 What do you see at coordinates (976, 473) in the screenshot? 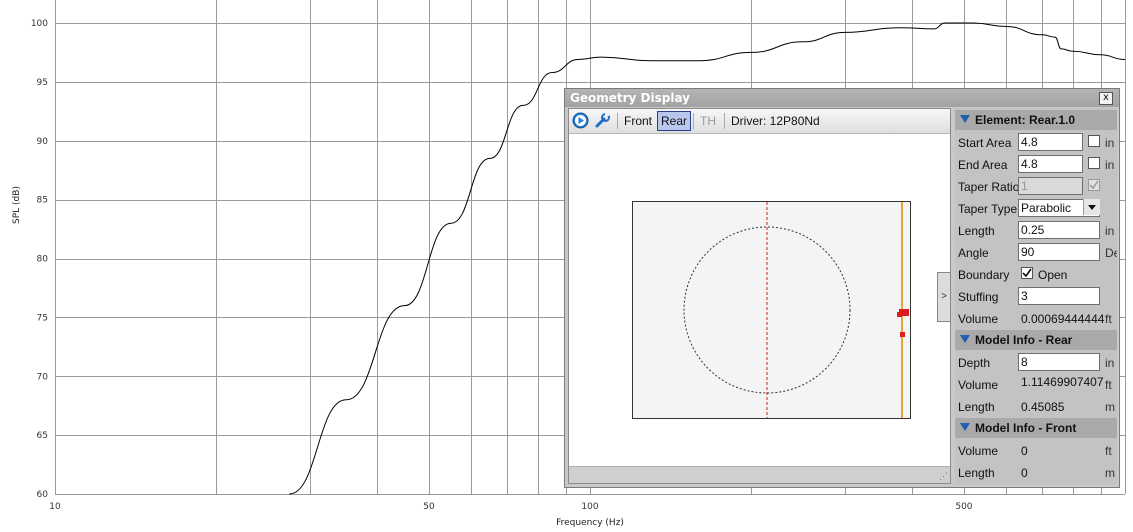
I see `front-length-label: Length` at bounding box center [976, 473].